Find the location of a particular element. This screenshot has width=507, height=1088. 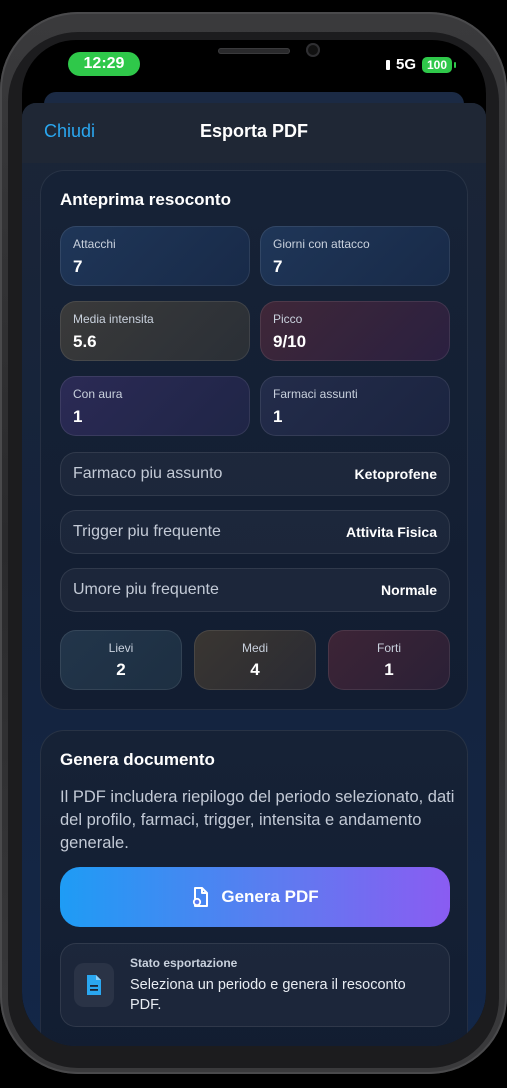

severity-tile-medi: Medi 4 is located at coordinates (255, 660).